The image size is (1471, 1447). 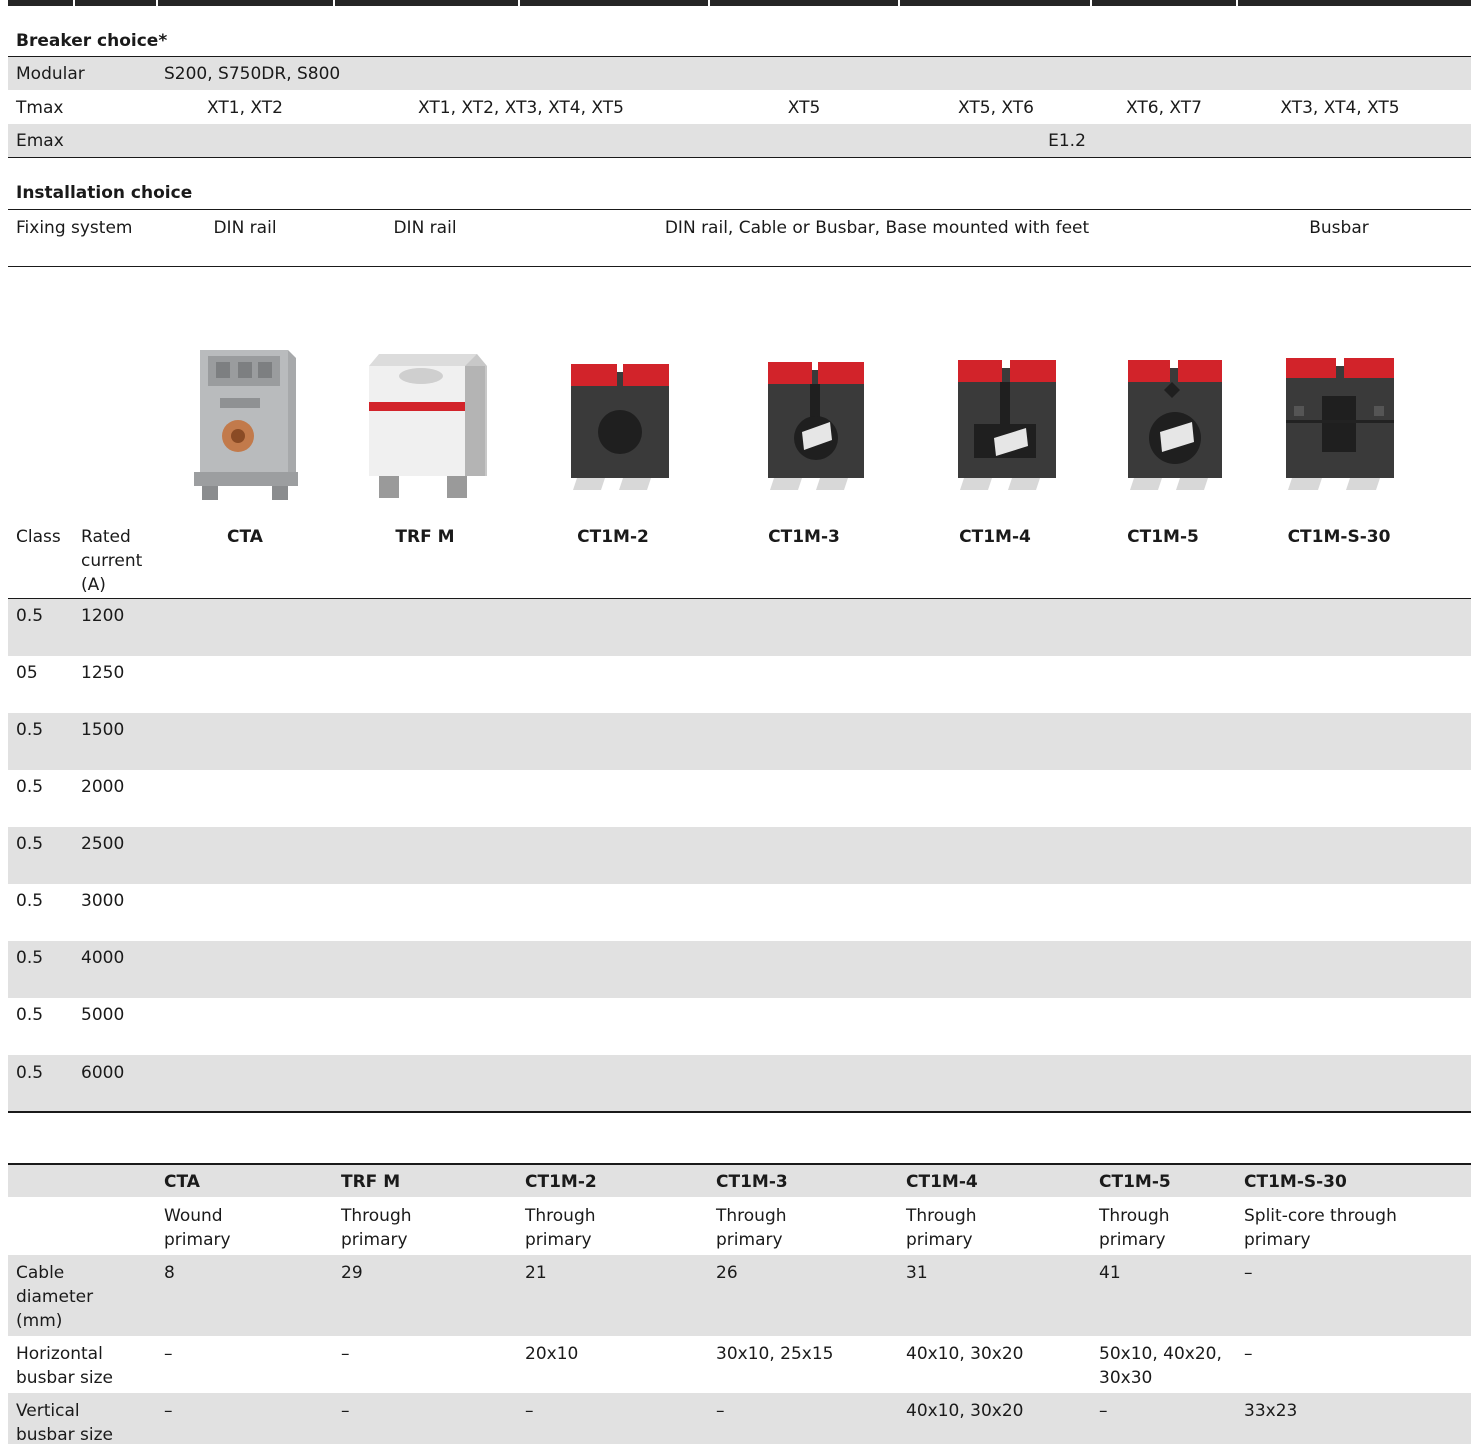 What do you see at coordinates (252, 74) in the screenshot?
I see `modular-breakers: S200, S750DR, S800` at bounding box center [252, 74].